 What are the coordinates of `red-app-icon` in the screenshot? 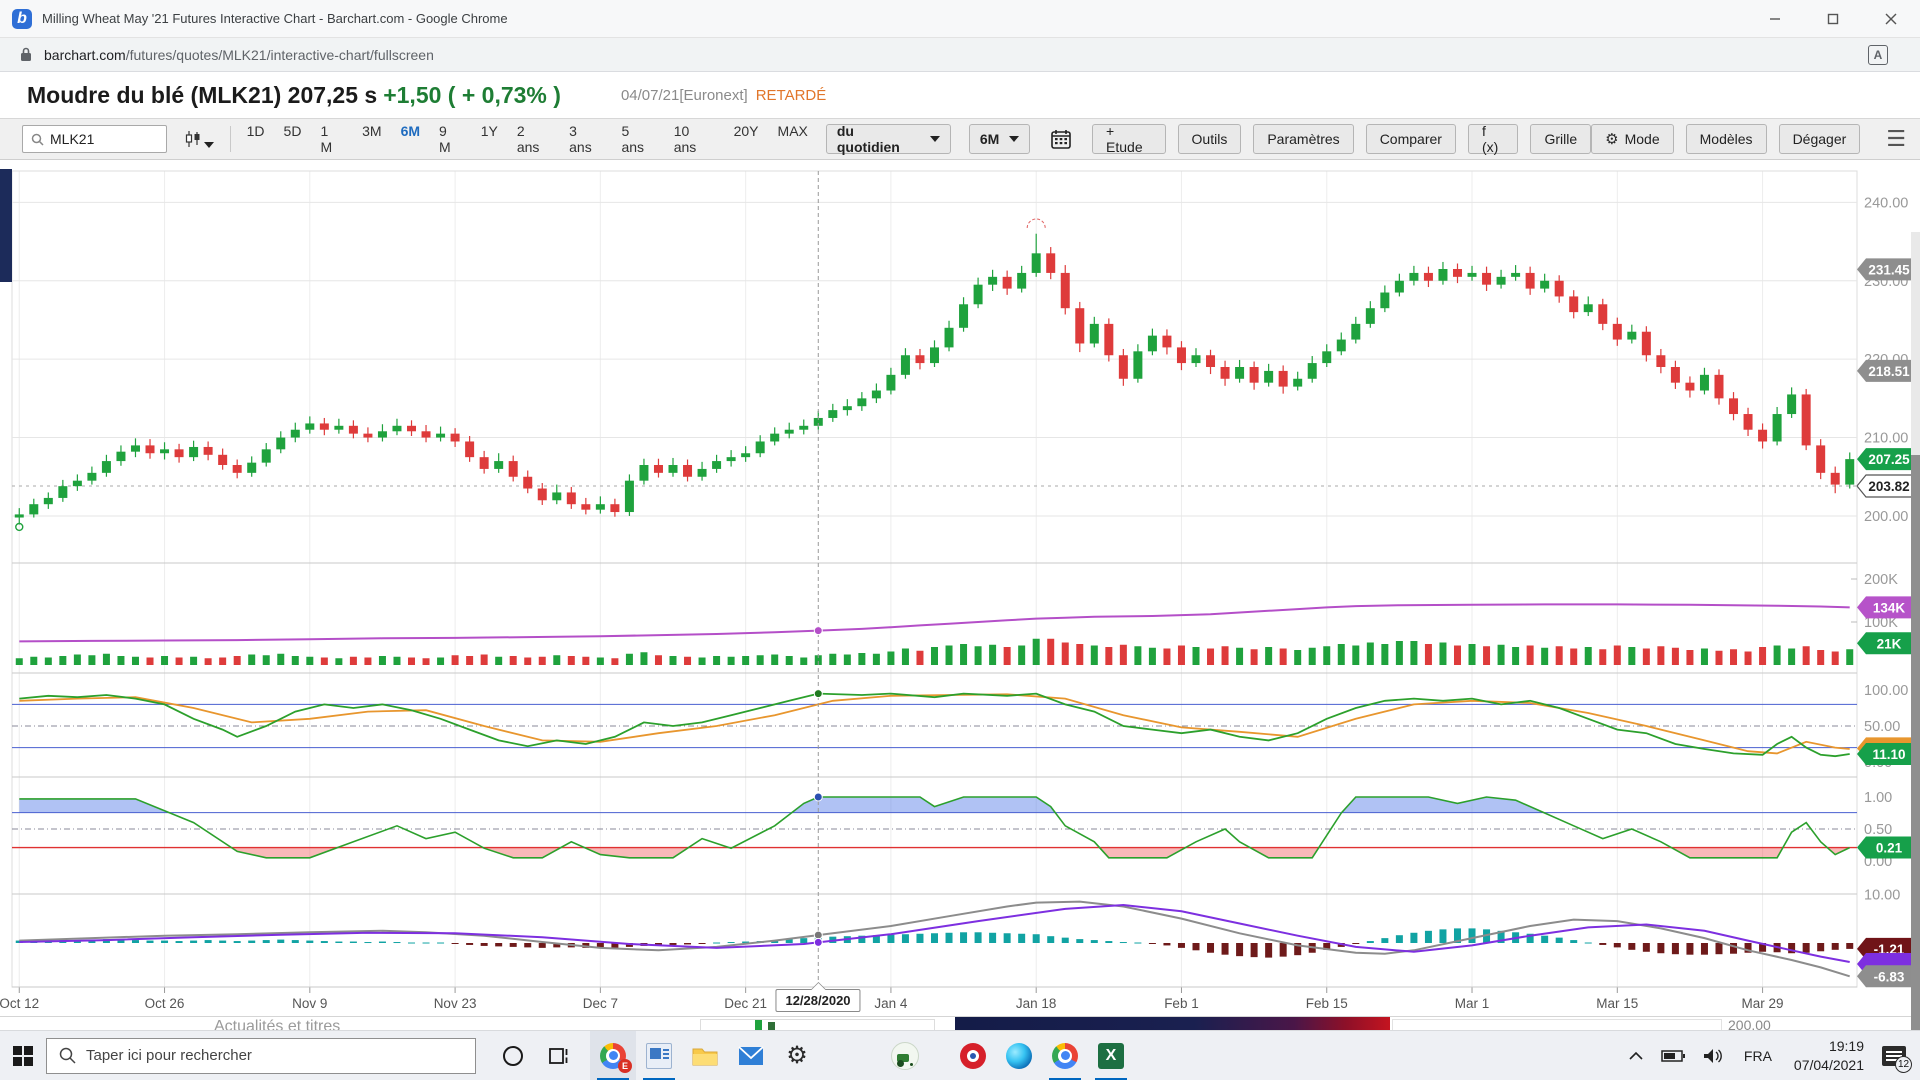 It's located at (973, 1055).